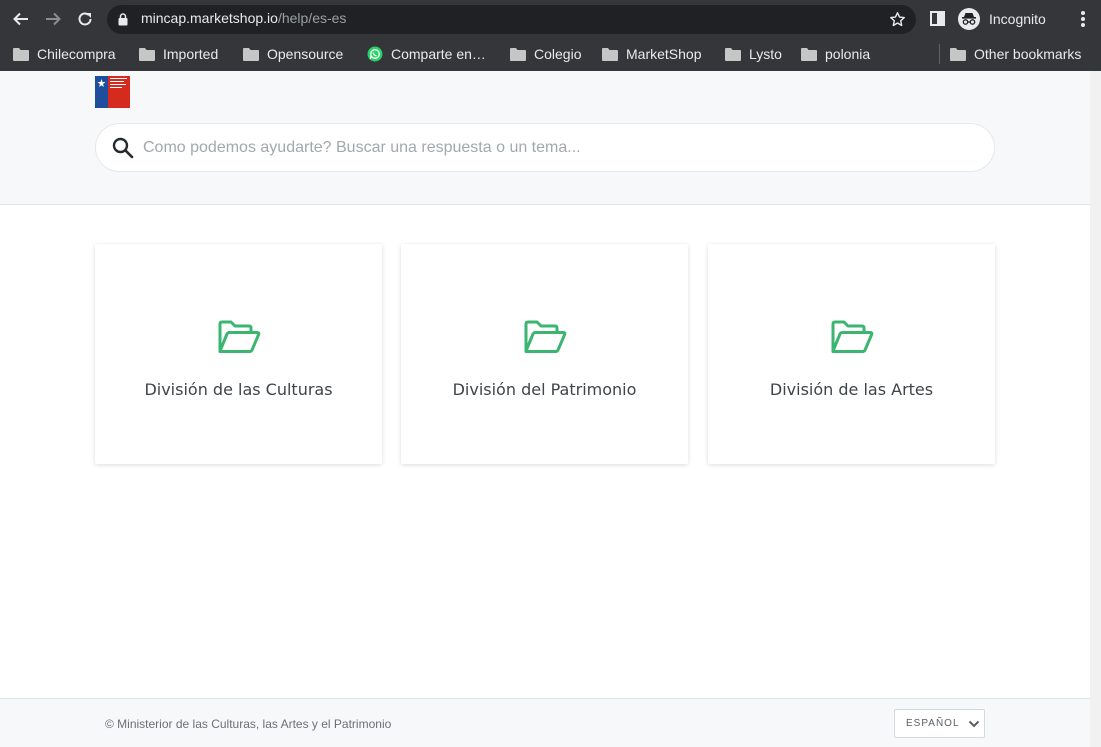 The image size is (1101, 747). What do you see at coordinates (553, 148) in the screenshot?
I see `search-input` at bounding box center [553, 148].